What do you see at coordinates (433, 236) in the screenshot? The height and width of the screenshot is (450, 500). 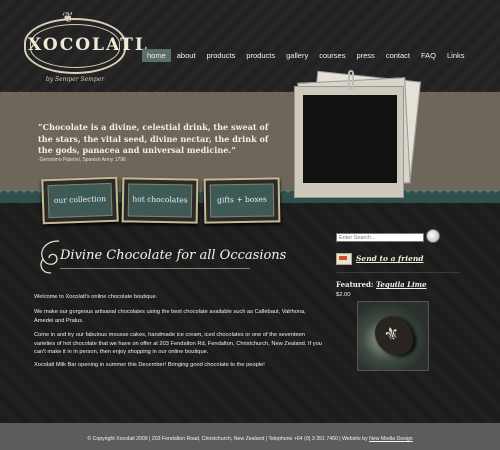 I see `search-icon` at bounding box center [433, 236].